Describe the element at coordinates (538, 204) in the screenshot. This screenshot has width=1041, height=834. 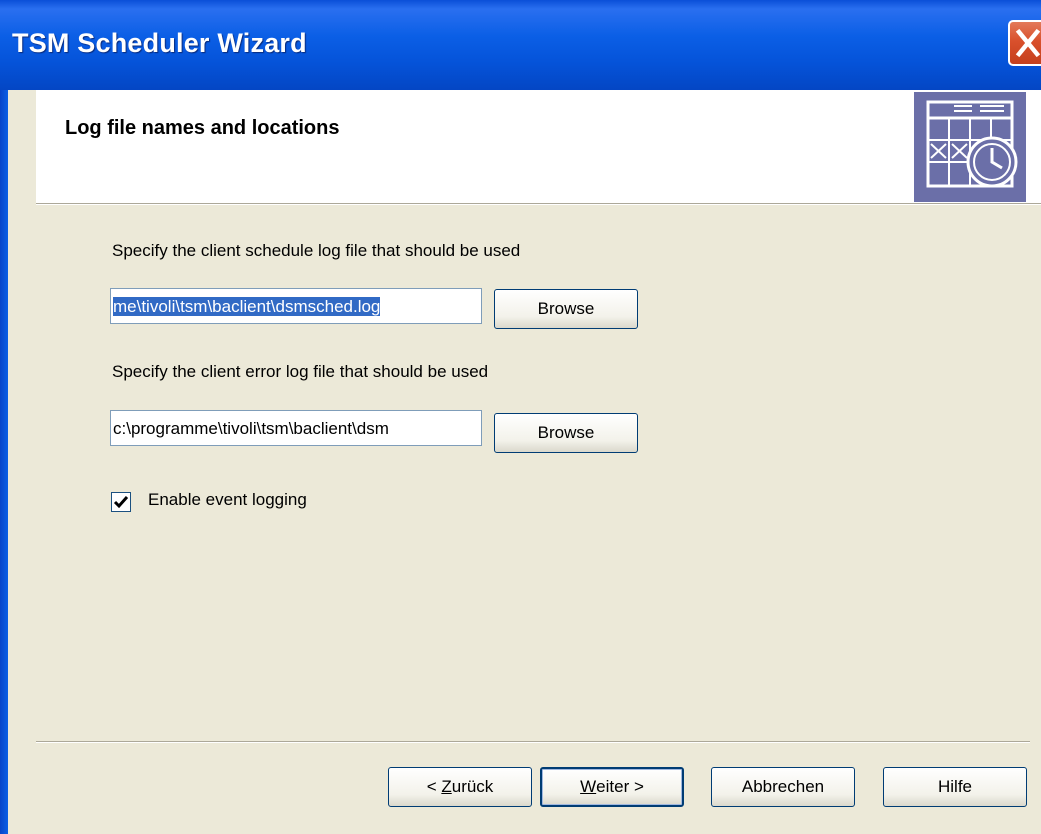
I see `header-separator-highlight` at that location.